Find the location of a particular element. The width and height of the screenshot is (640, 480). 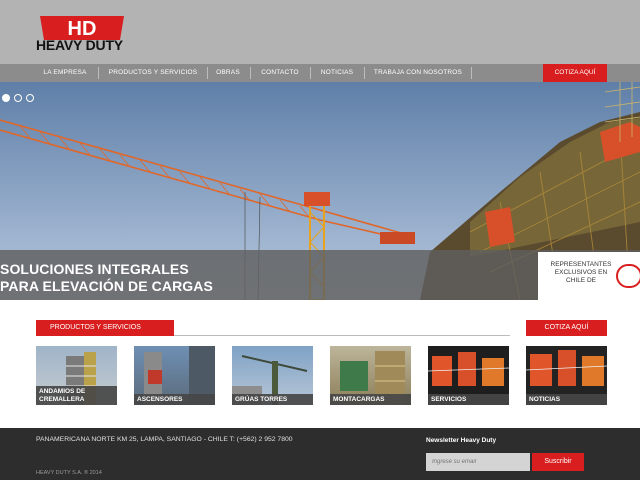

nav-item-contacto: CONTACTO is located at coordinates (280, 73).